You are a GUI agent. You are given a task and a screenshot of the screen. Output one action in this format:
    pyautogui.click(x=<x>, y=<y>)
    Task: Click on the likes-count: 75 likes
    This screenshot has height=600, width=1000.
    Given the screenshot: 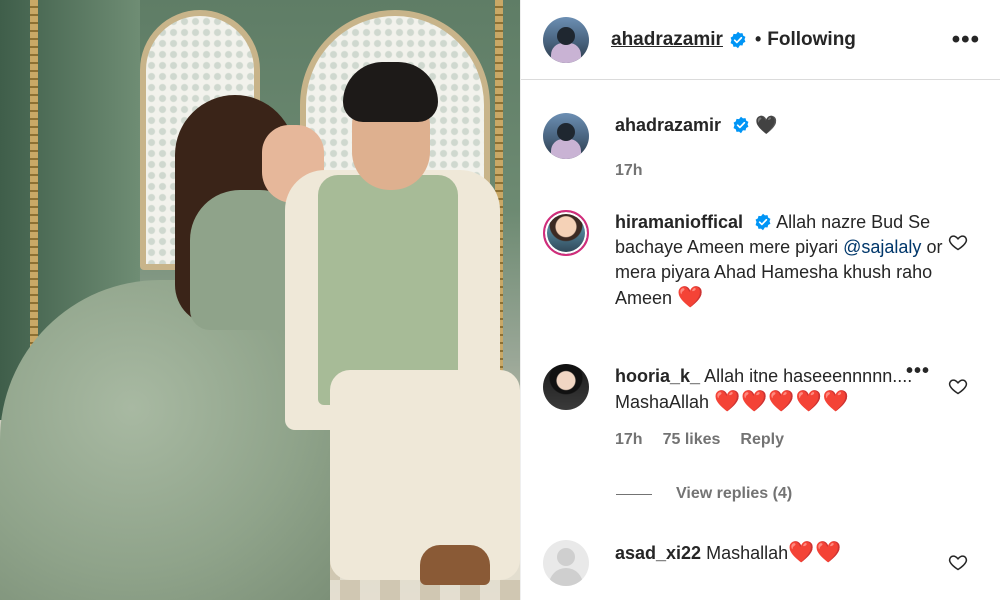 What is the action you would take?
    pyautogui.click(x=692, y=439)
    